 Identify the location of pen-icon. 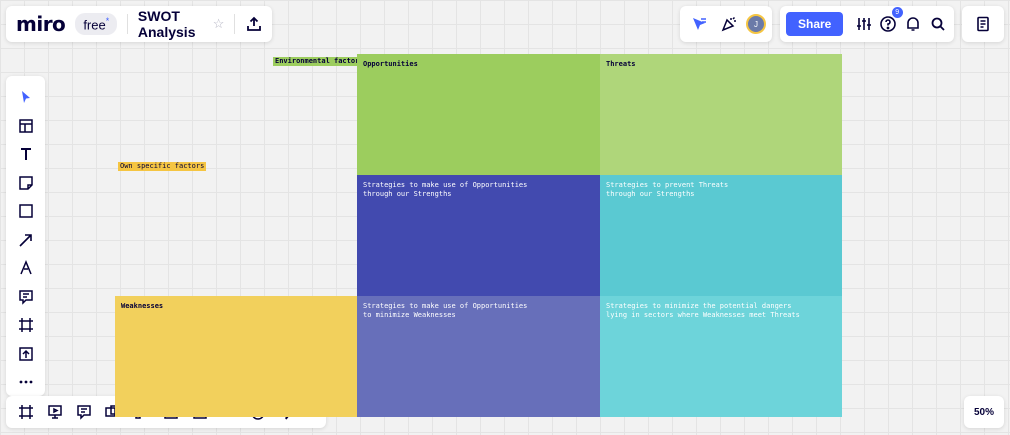
(26, 268).